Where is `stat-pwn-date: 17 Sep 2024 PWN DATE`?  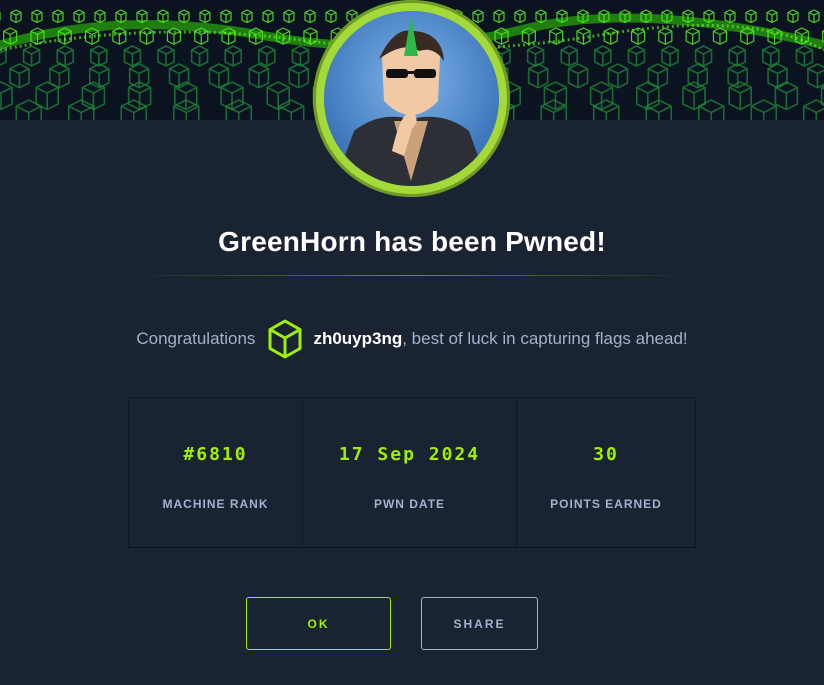 stat-pwn-date: 17 Sep 2024 PWN DATE is located at coordinates (410, 472).